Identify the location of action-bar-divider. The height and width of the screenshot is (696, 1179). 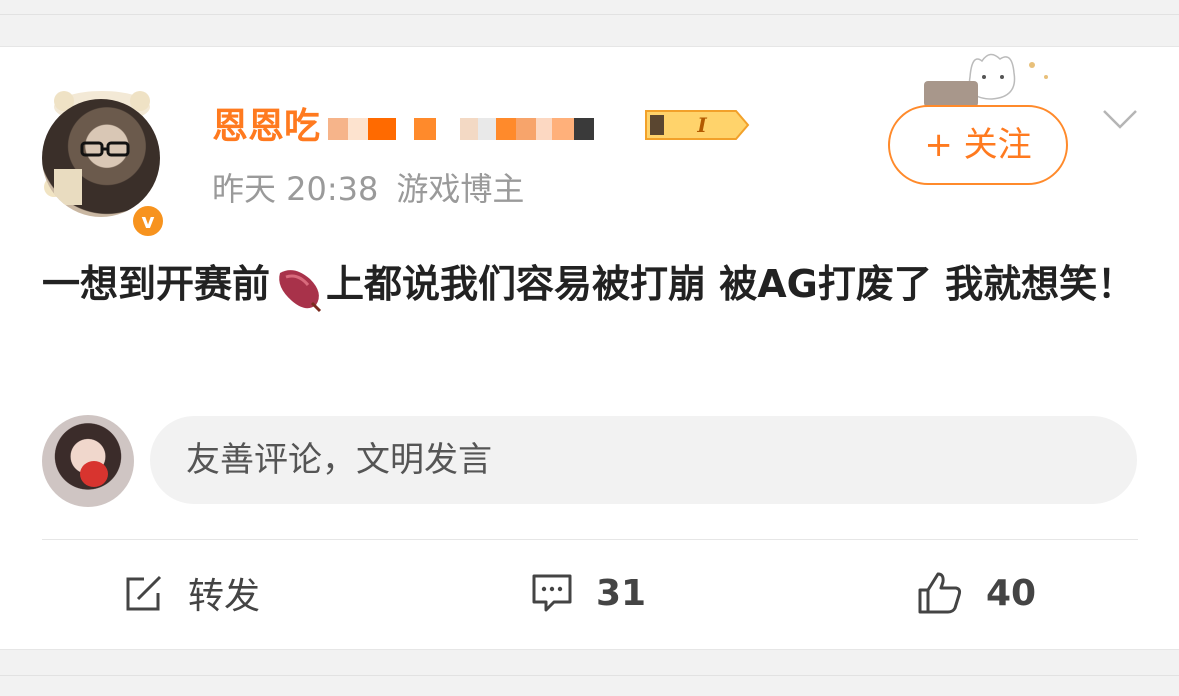
(590, 539).